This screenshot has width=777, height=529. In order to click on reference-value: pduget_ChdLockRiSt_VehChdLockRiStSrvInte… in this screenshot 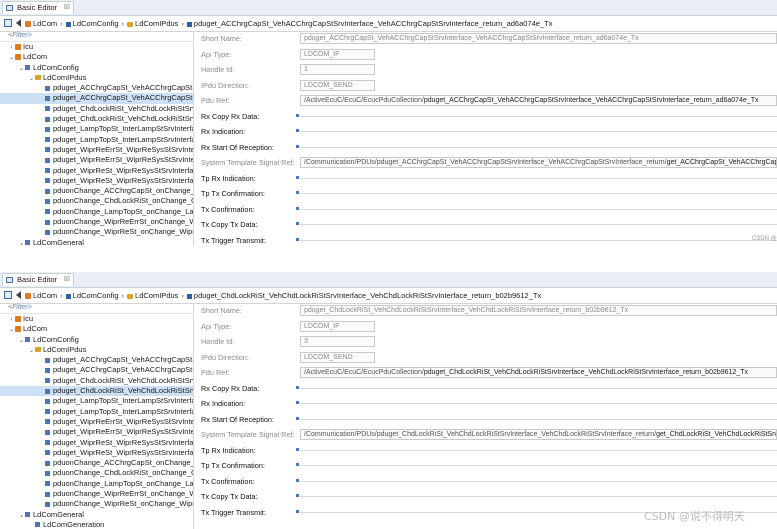, I will do `click(586, 372)`.